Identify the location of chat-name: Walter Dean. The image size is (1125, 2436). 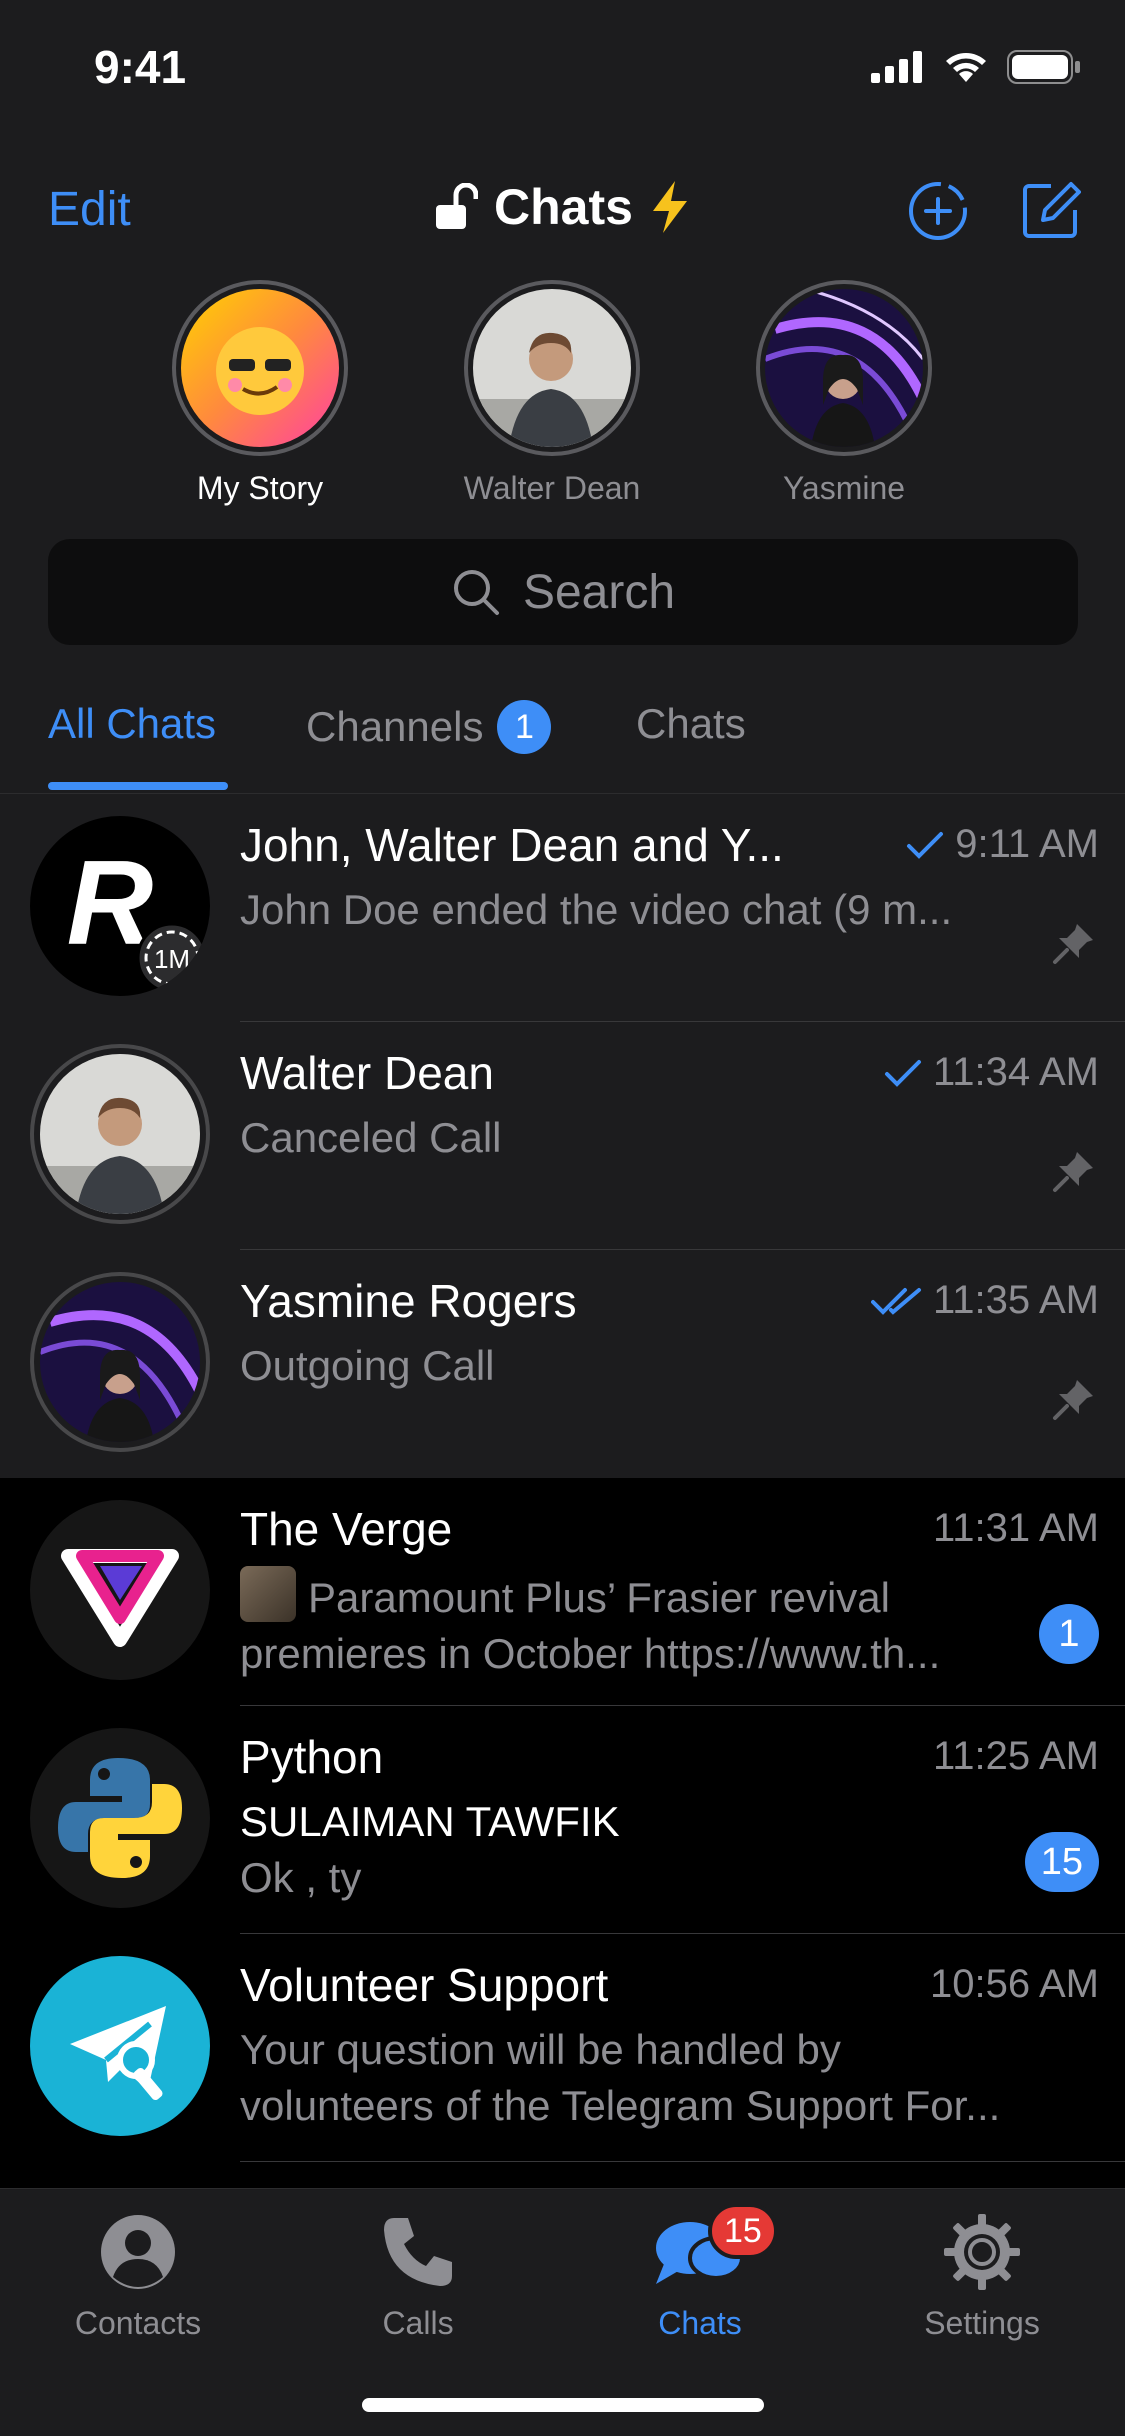
(367, 1073).